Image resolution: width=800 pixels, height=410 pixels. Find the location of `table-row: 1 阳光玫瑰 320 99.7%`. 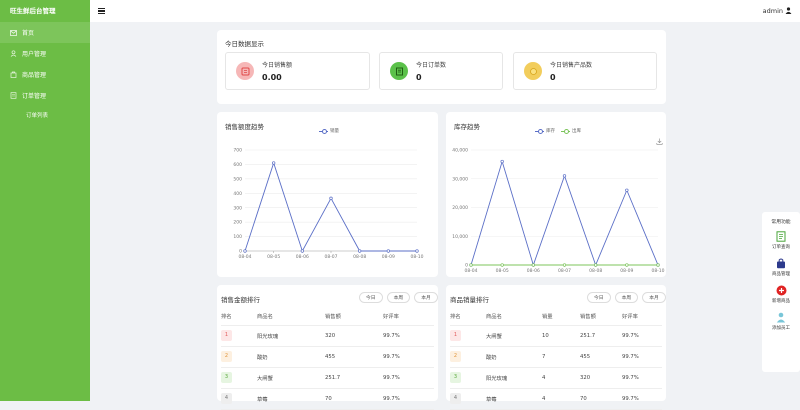

table-row: 1 阳光玫瑰 320 99.7% is located at coordinates (327, 336).